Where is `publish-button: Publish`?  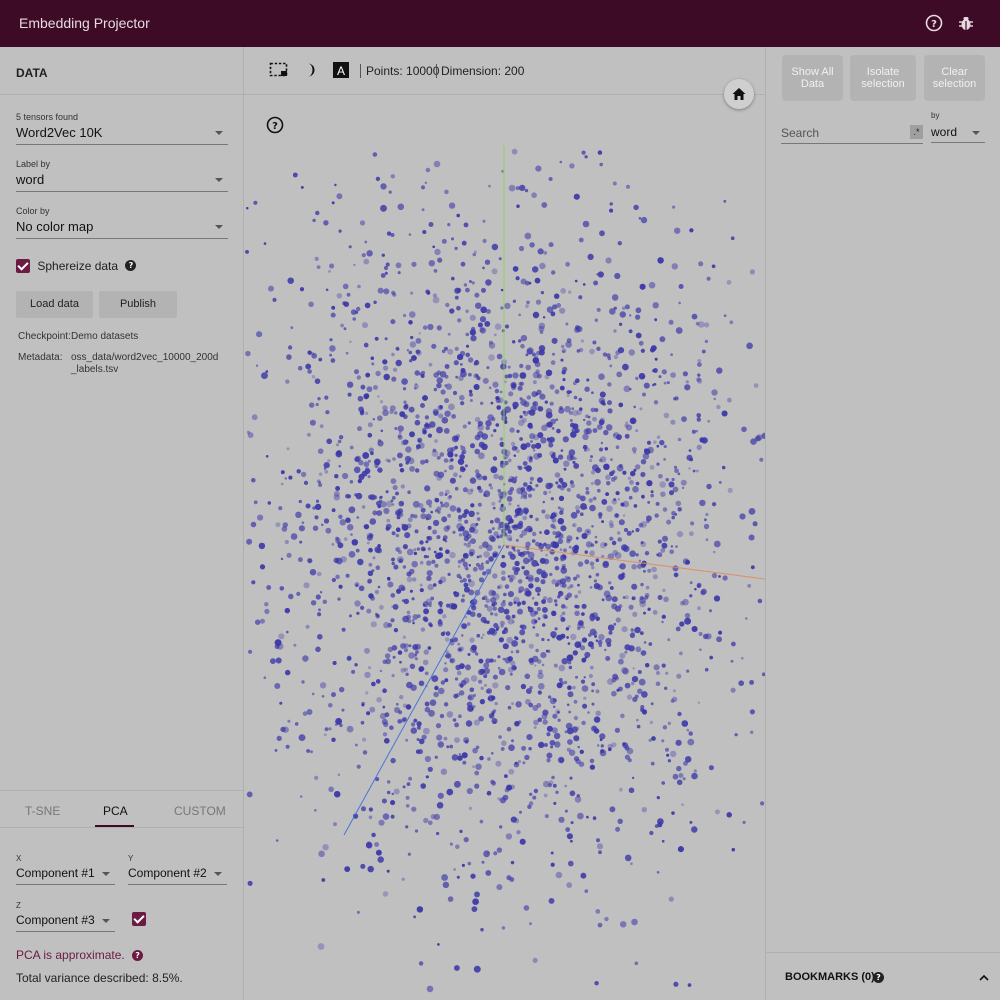 publish-button: Publish is located at coordinates (138, 304).